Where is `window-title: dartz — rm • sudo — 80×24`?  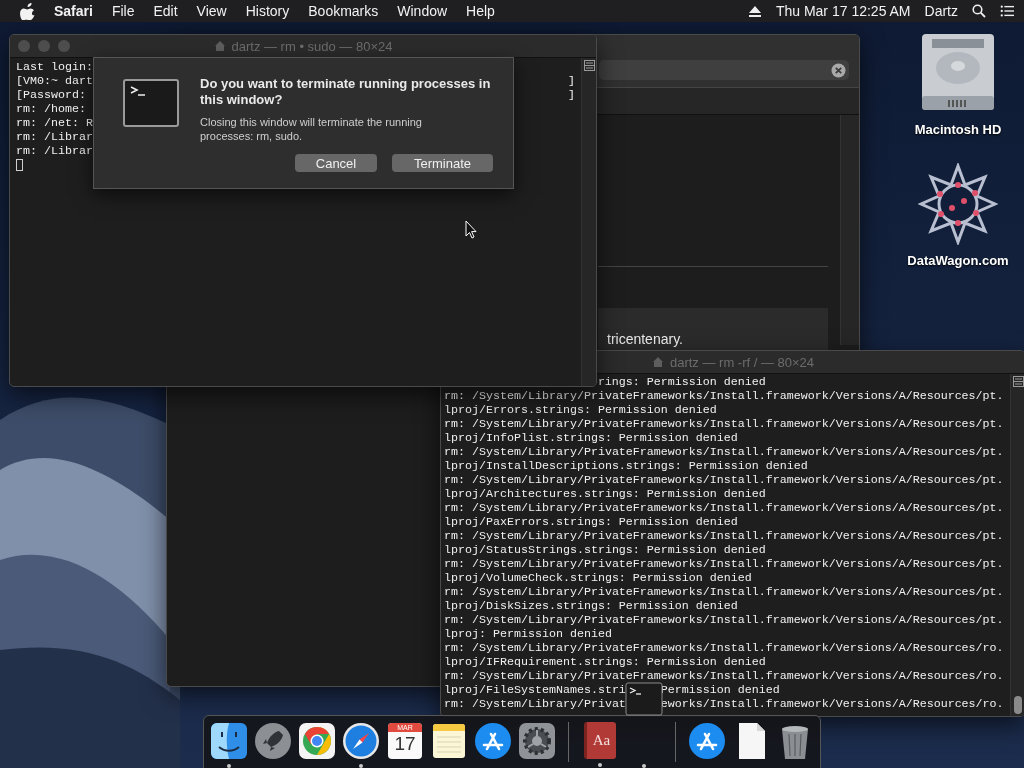
window-title: dartz — rm • sudo — 80×24 is located at coordinates (312, 46).